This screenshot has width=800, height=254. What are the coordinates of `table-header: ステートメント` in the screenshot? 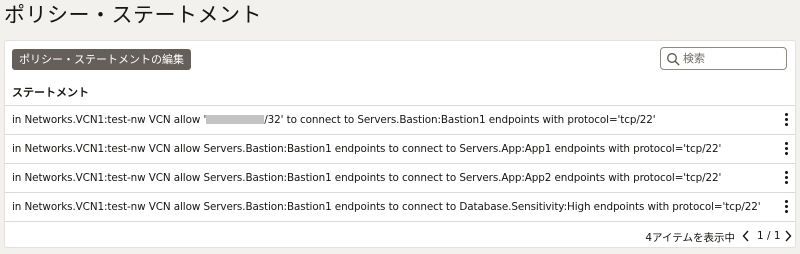 It's located at (400, 91).